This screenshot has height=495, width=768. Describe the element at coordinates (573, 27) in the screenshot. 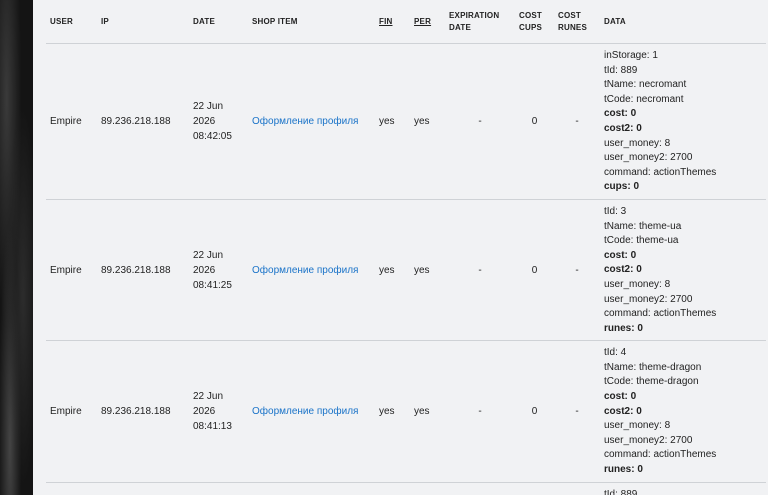

I see `header-cost-runes-line2: RUNES` at that location.